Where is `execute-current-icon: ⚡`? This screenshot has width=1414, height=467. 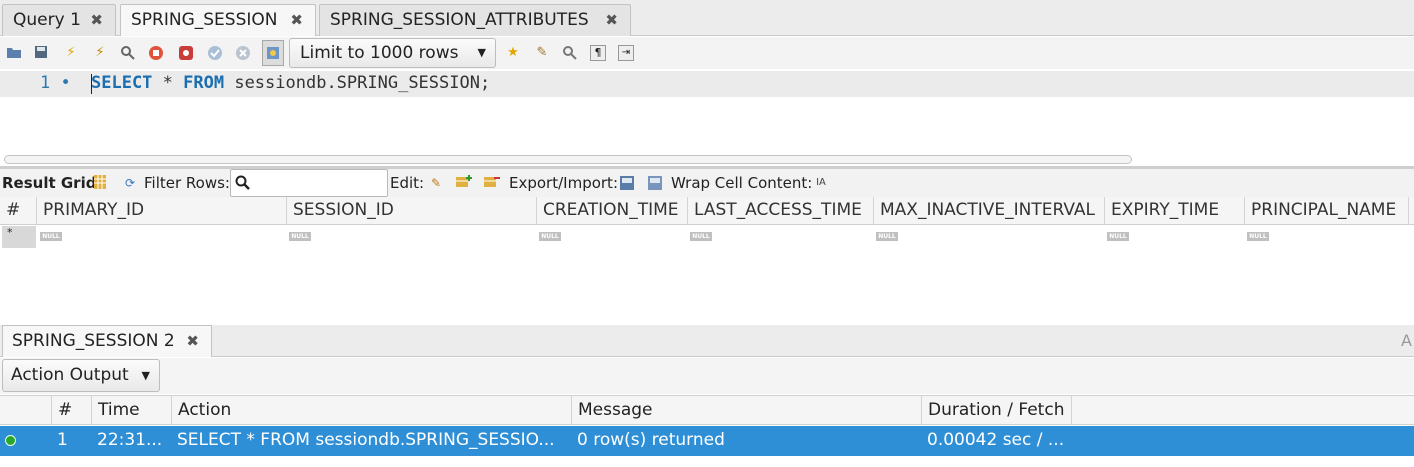 execute-current-icon: ⚡ is located at coordinates (100, 53).